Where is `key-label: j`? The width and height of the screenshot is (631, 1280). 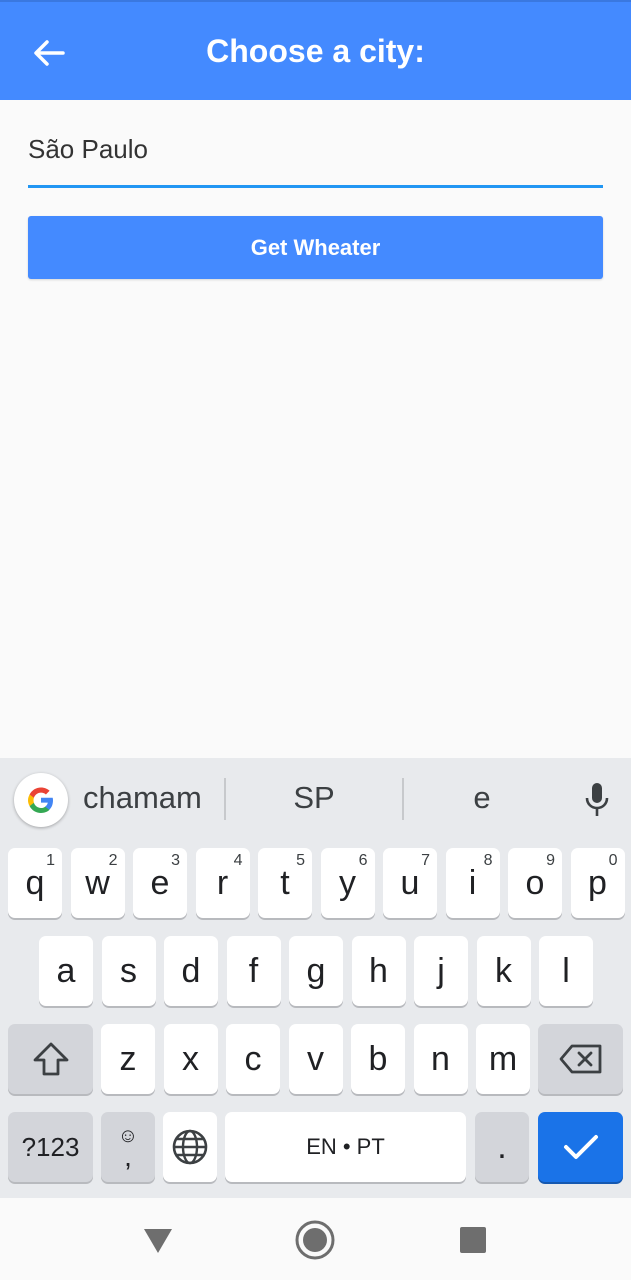
key-label: j is located at coordinates (441, 970).